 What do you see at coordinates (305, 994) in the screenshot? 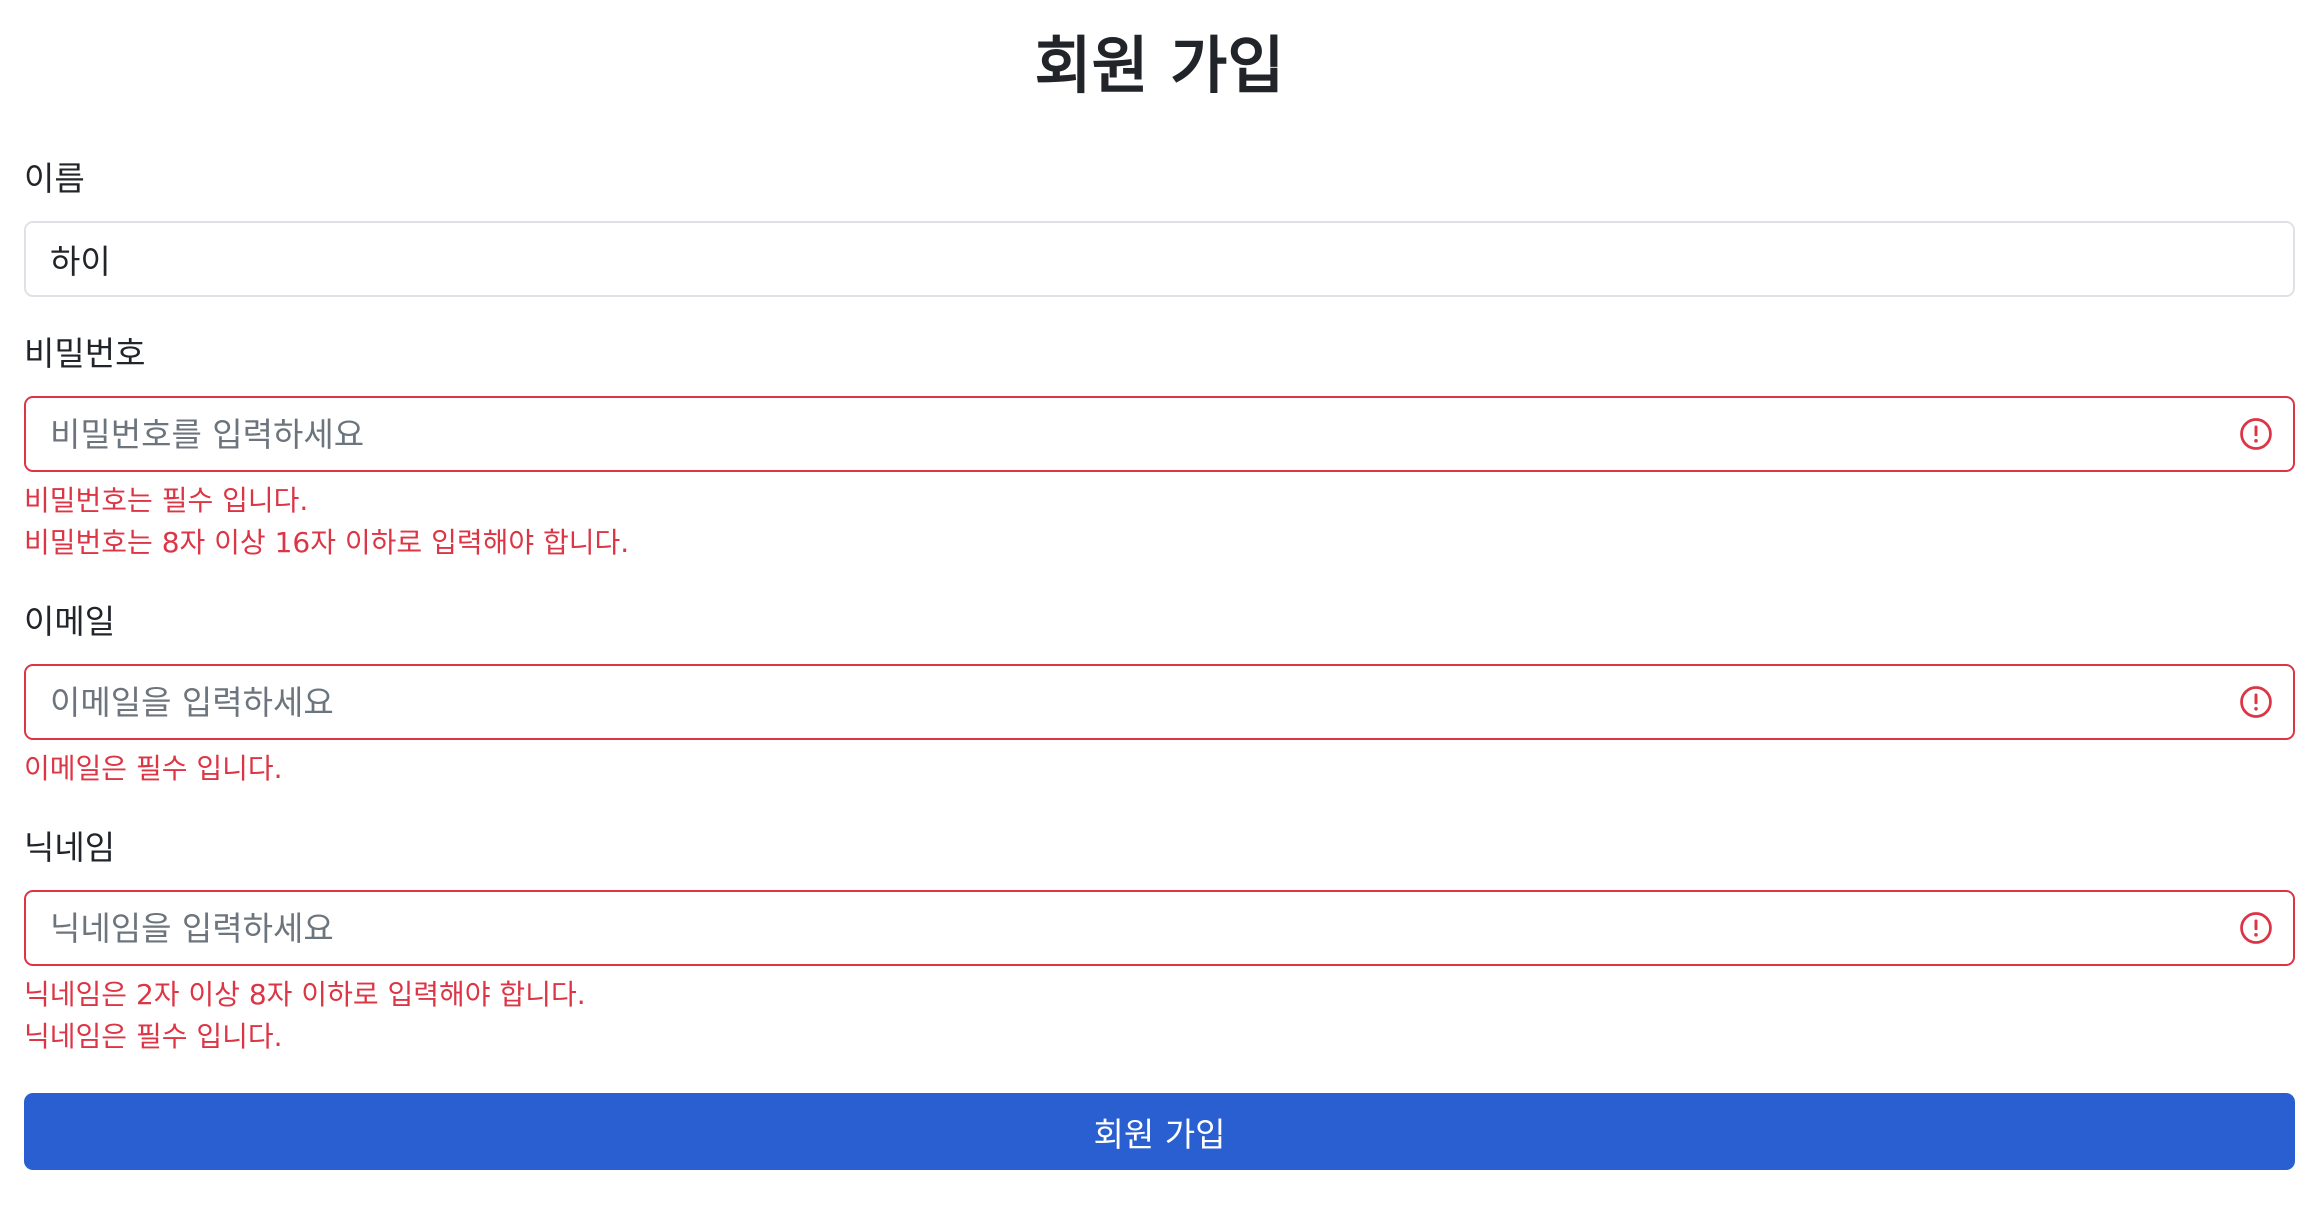
I see `nickname-error-length: 닉네임은 2자 이상 8자 이하로 입력해야 합니다.` at bounding box center [305, 994].